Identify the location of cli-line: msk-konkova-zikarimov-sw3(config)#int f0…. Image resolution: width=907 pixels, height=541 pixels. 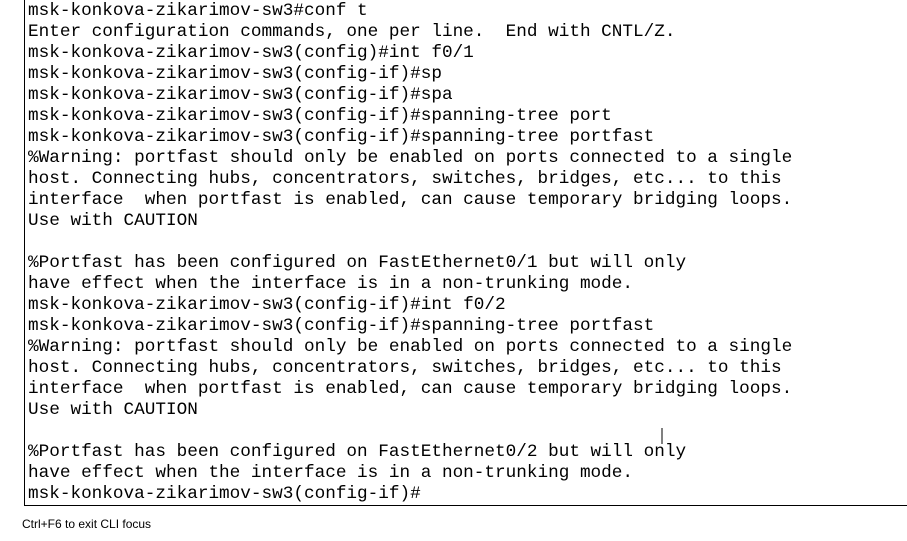
(251, 53).